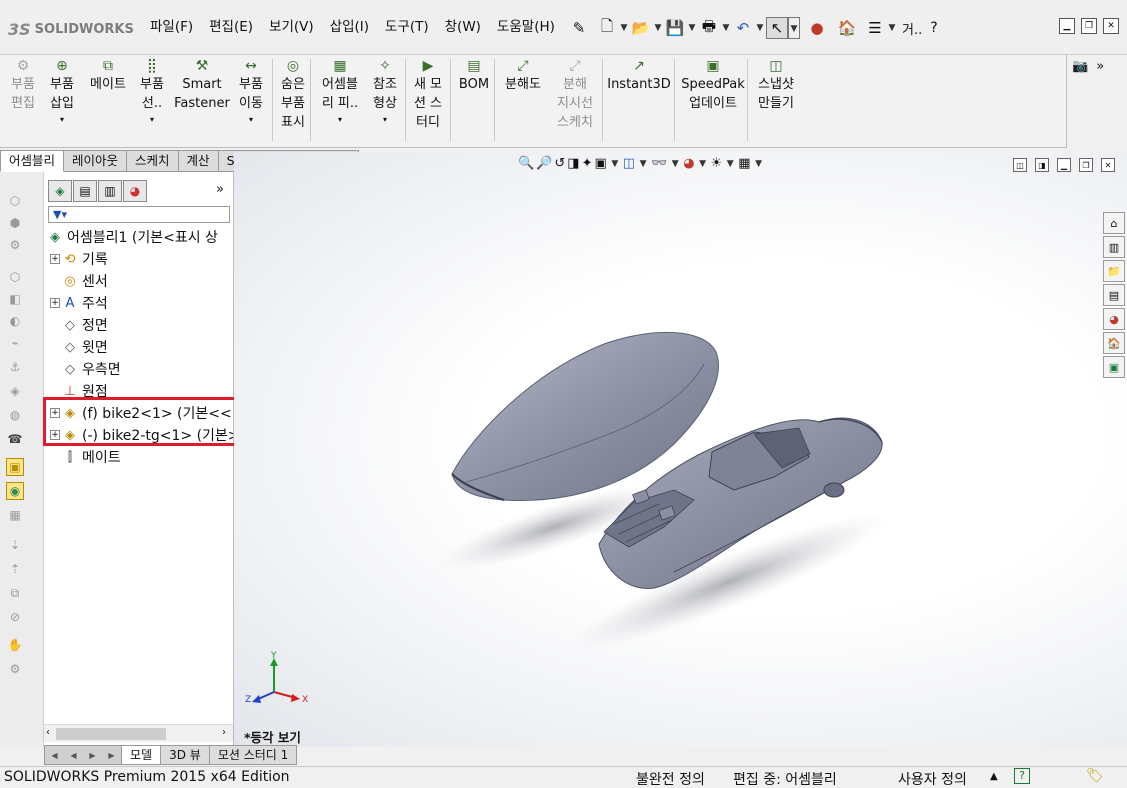 This screenshot has height=788, width=1127. I want to click on toolbar-tool-icon: ⬢, so click(15, 223).